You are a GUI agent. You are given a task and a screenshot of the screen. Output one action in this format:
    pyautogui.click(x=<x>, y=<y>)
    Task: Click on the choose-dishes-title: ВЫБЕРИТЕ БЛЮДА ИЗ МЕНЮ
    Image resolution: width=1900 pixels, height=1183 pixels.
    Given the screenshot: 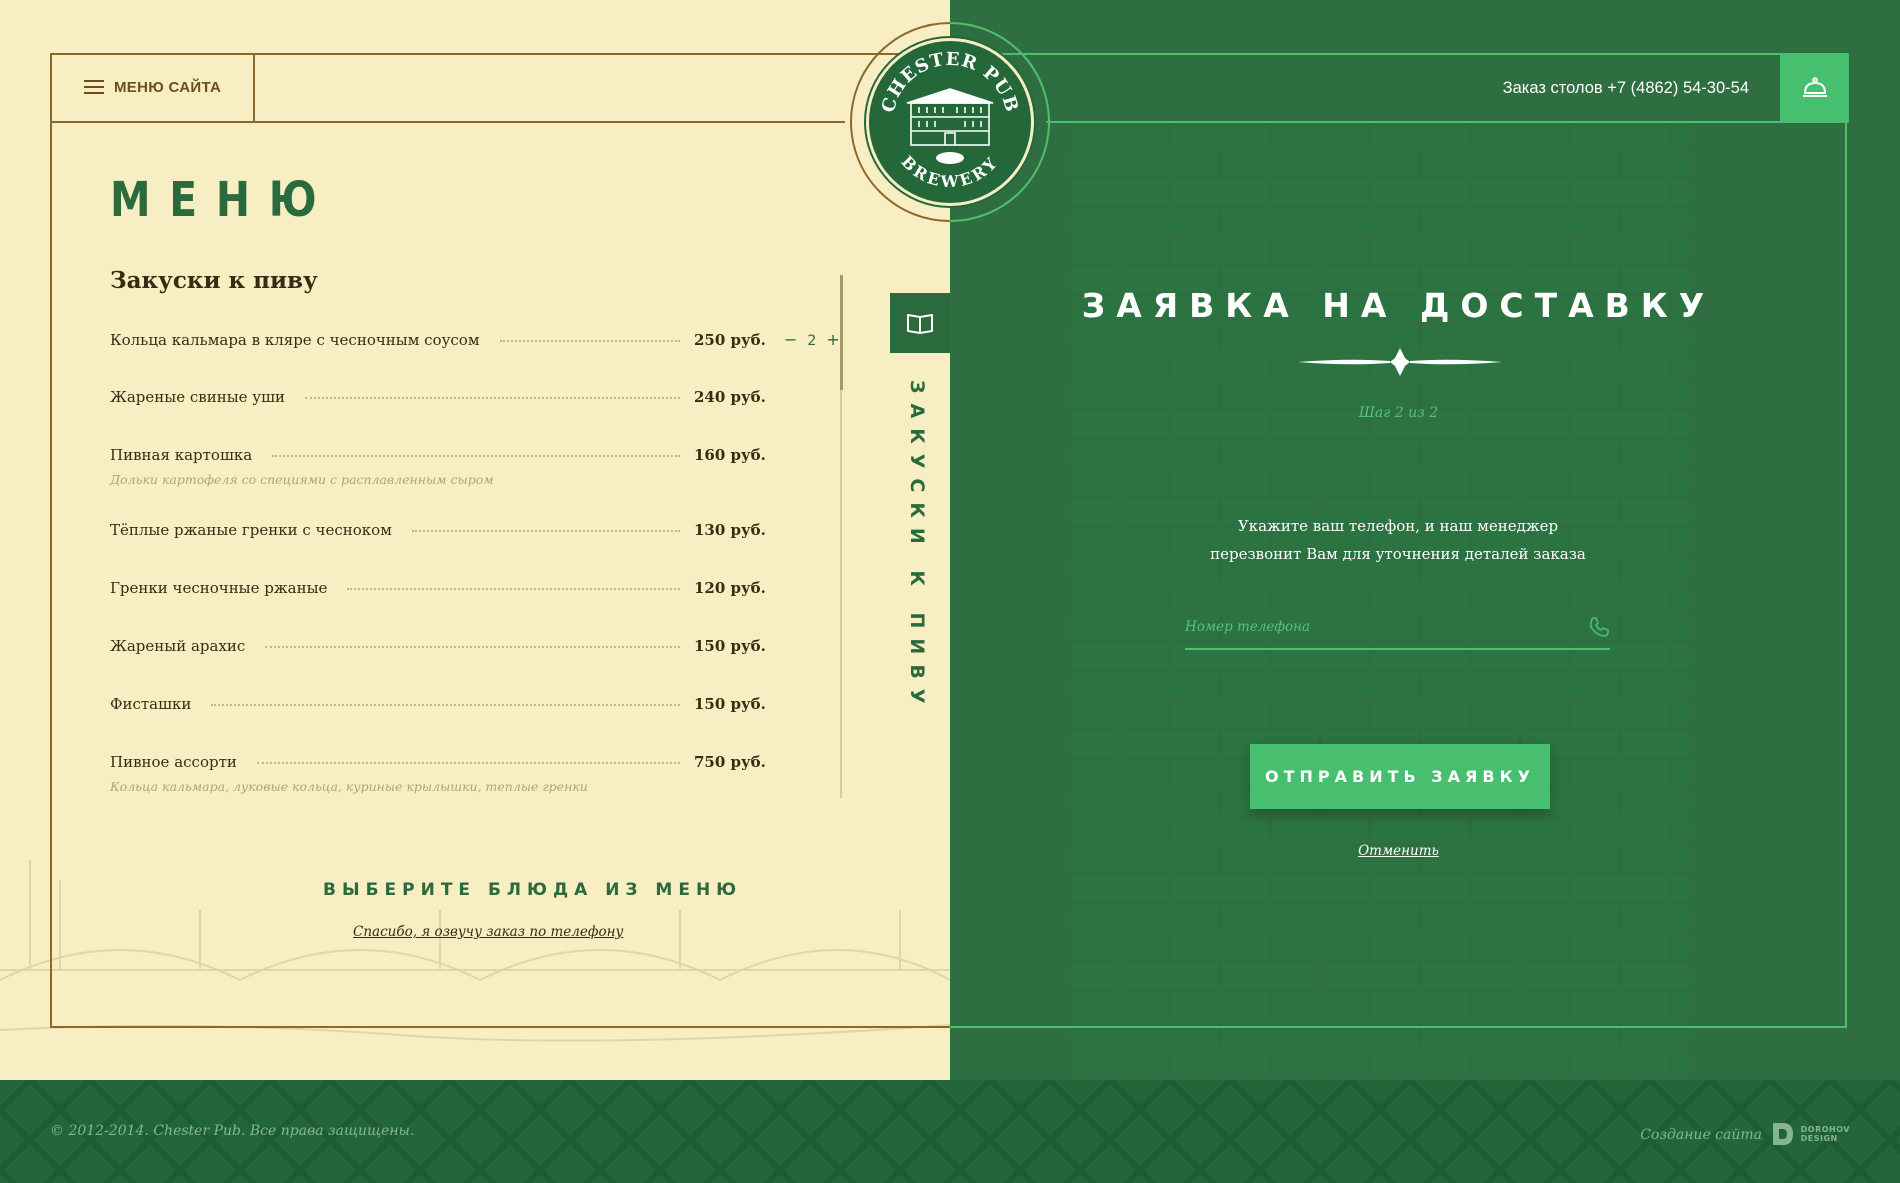 What is the action you would take?
    pyautogui.click(x=533, y=890)
    